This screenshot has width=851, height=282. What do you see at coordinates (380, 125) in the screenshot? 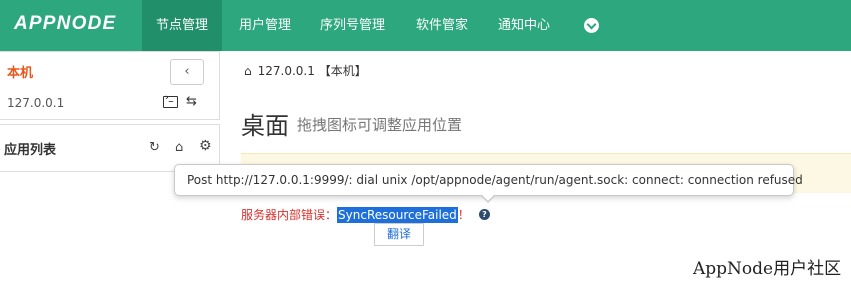
I see `page-subtitle: 拖拽图标可调整应用位置` at bounding box center [380, 125].